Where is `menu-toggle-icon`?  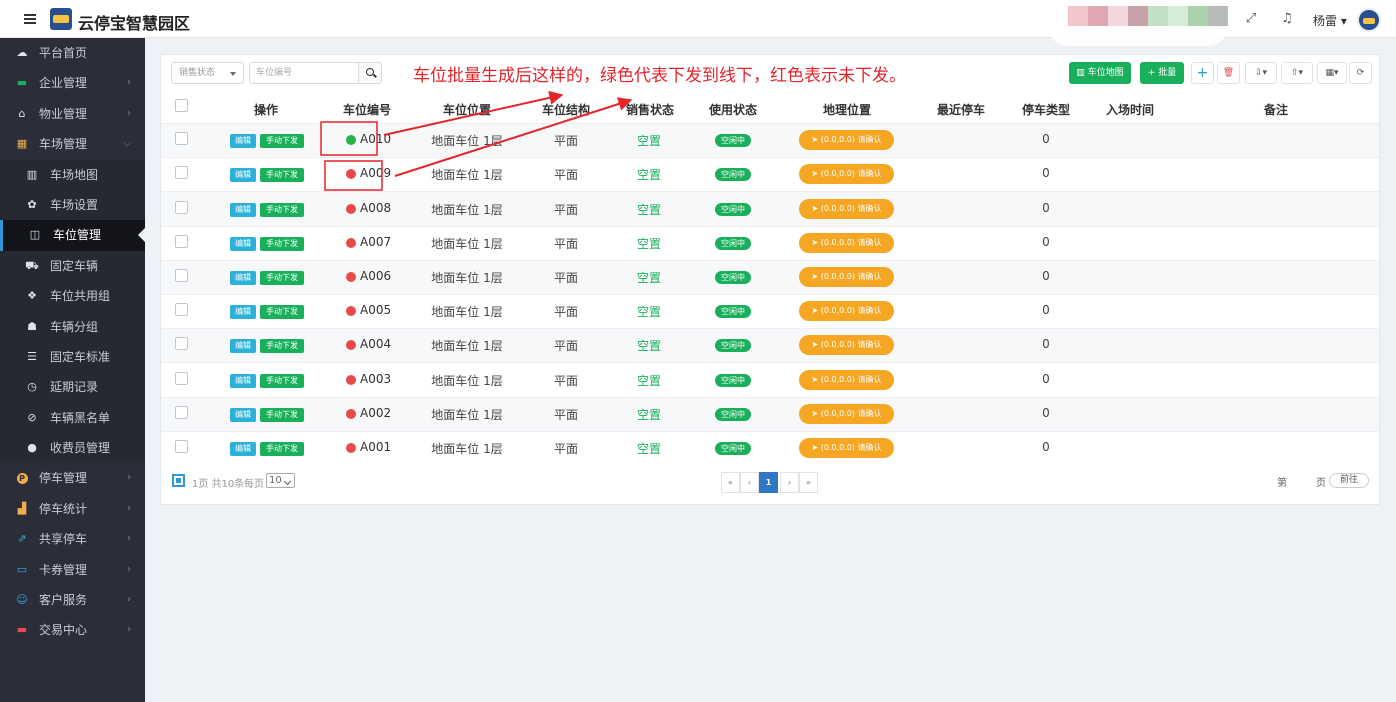 menu-toggle-icon is located at coordinates (30, 19).